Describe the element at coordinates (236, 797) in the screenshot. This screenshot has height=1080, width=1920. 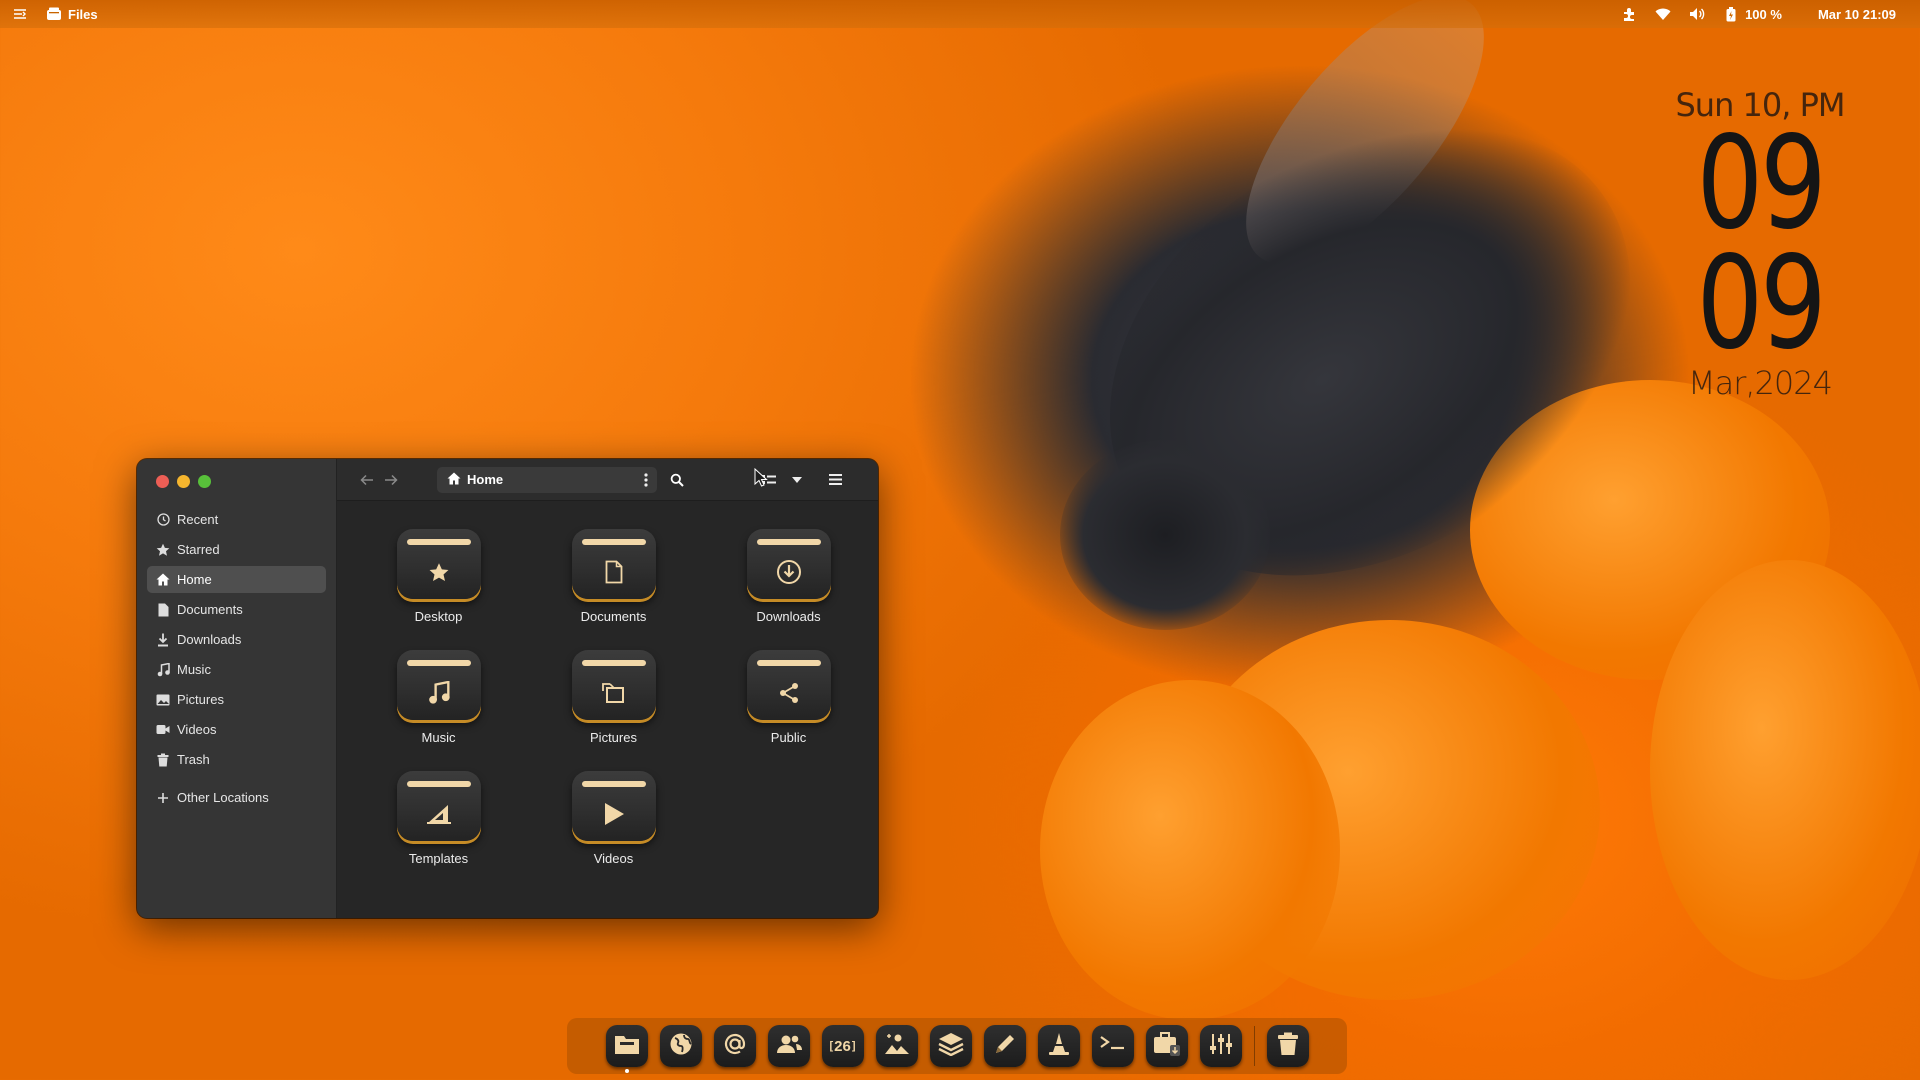
I see `sidebar-item-other-locations: Other Locations` at that location.